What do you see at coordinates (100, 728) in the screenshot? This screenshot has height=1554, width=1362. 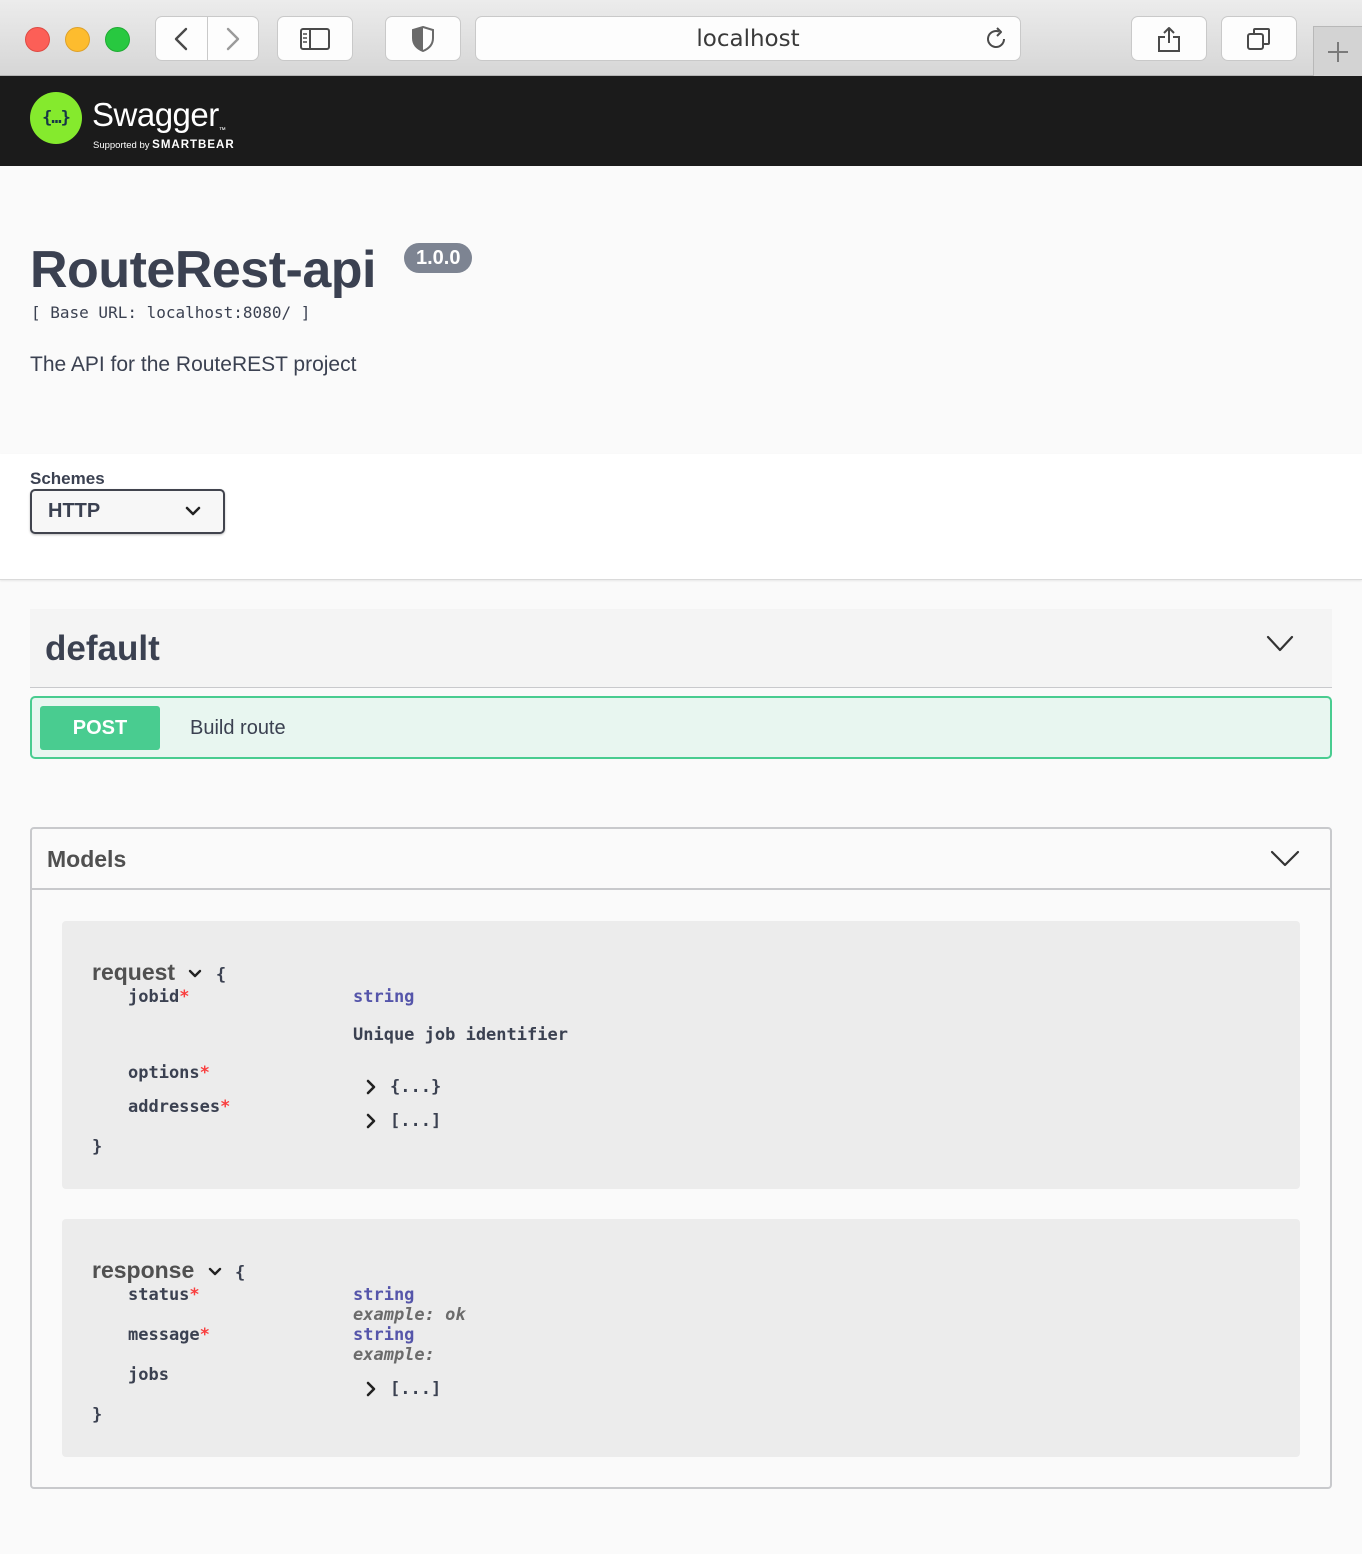 I see `method-badge: POST` at bounding box center [100, 728].